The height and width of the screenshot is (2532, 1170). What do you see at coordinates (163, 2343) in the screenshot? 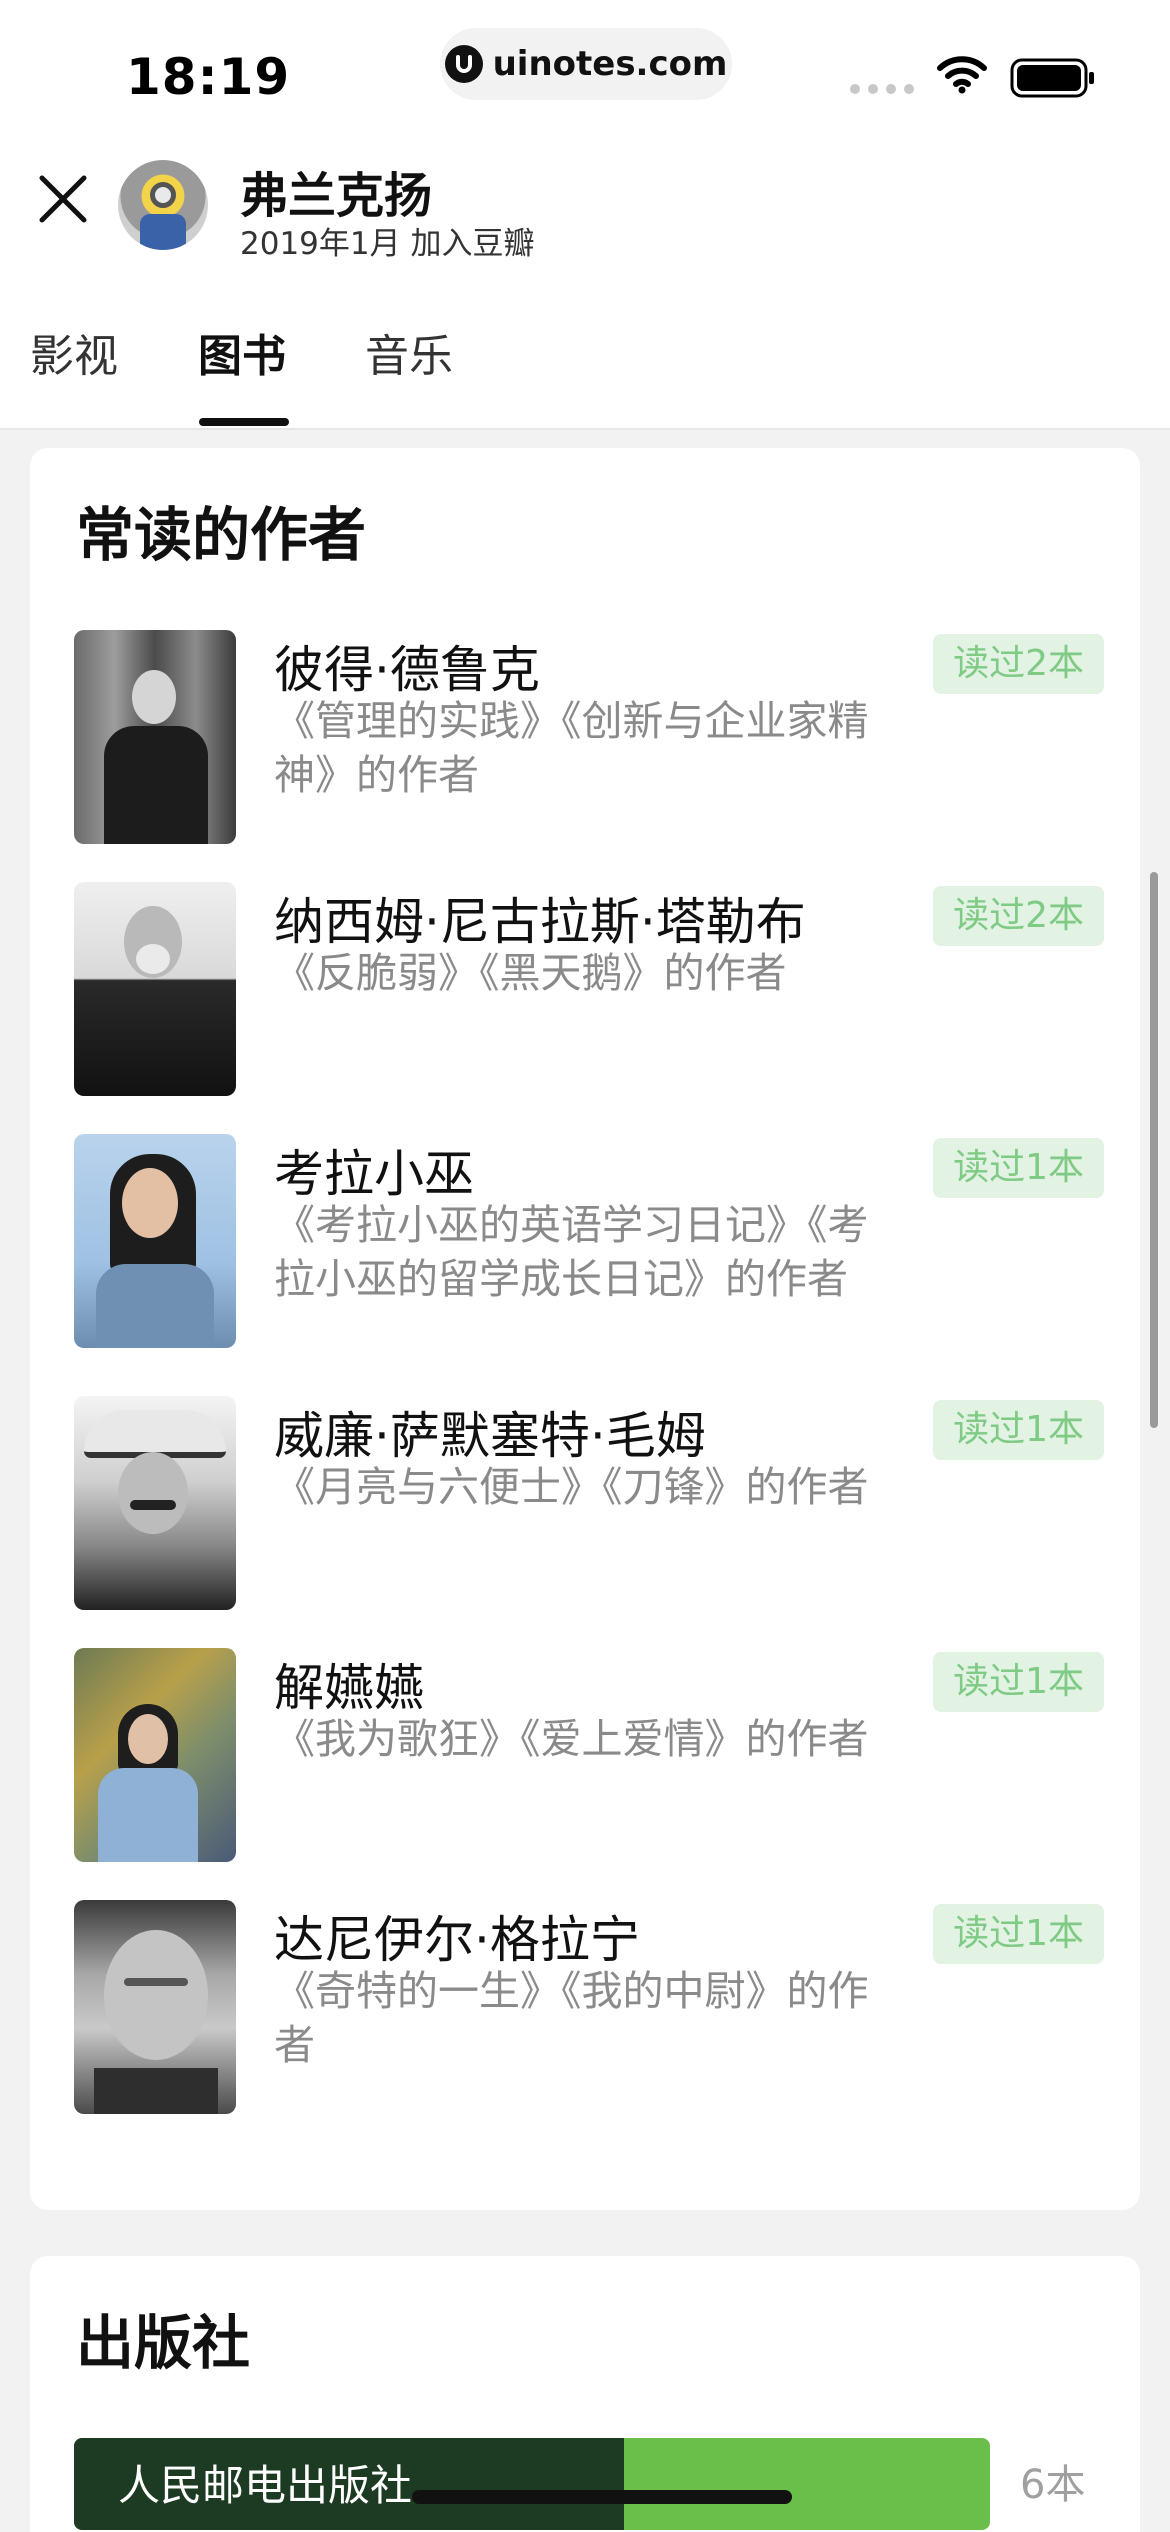
I see `section-title: 出版社` at bounding box center [163, 2343].